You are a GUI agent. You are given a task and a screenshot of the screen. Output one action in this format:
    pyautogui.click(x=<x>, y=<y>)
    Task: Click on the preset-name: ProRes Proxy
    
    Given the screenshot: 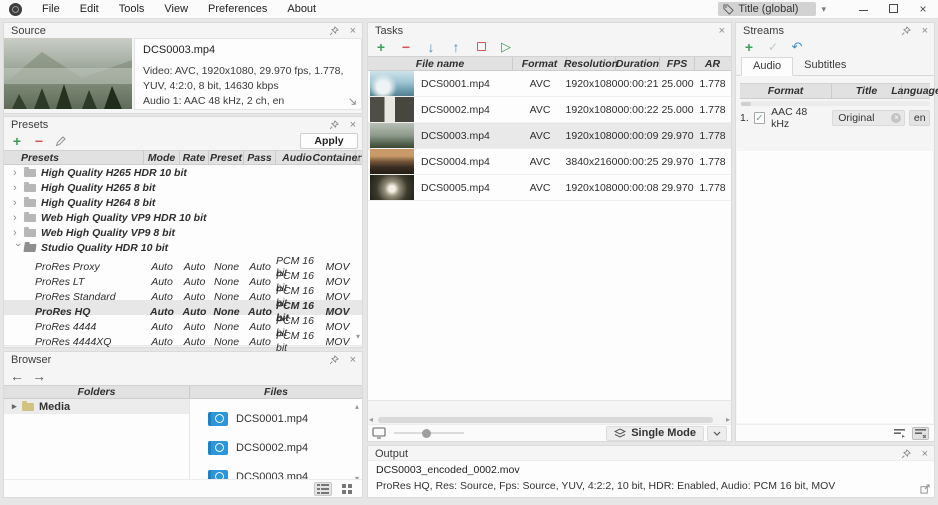 What is the action you would take?
    pyautogui.click(x=67, y=267)
    